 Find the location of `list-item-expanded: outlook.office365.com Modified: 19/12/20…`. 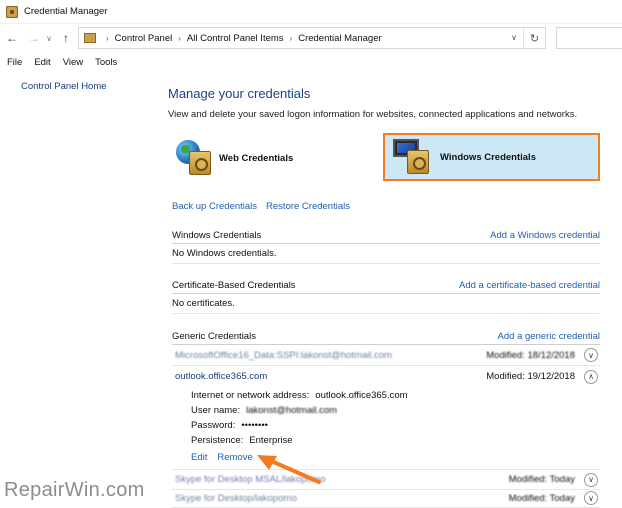

list-item-expanded: outlook.office365.com Modified: 19/12/20… is located at coordinates (386, 376).